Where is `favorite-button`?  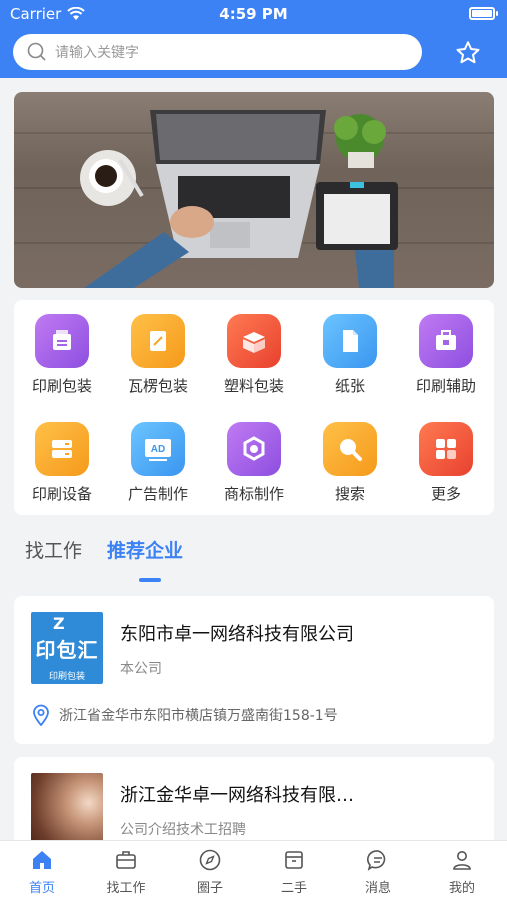
favorite-button is located at coordinates (468, 53).